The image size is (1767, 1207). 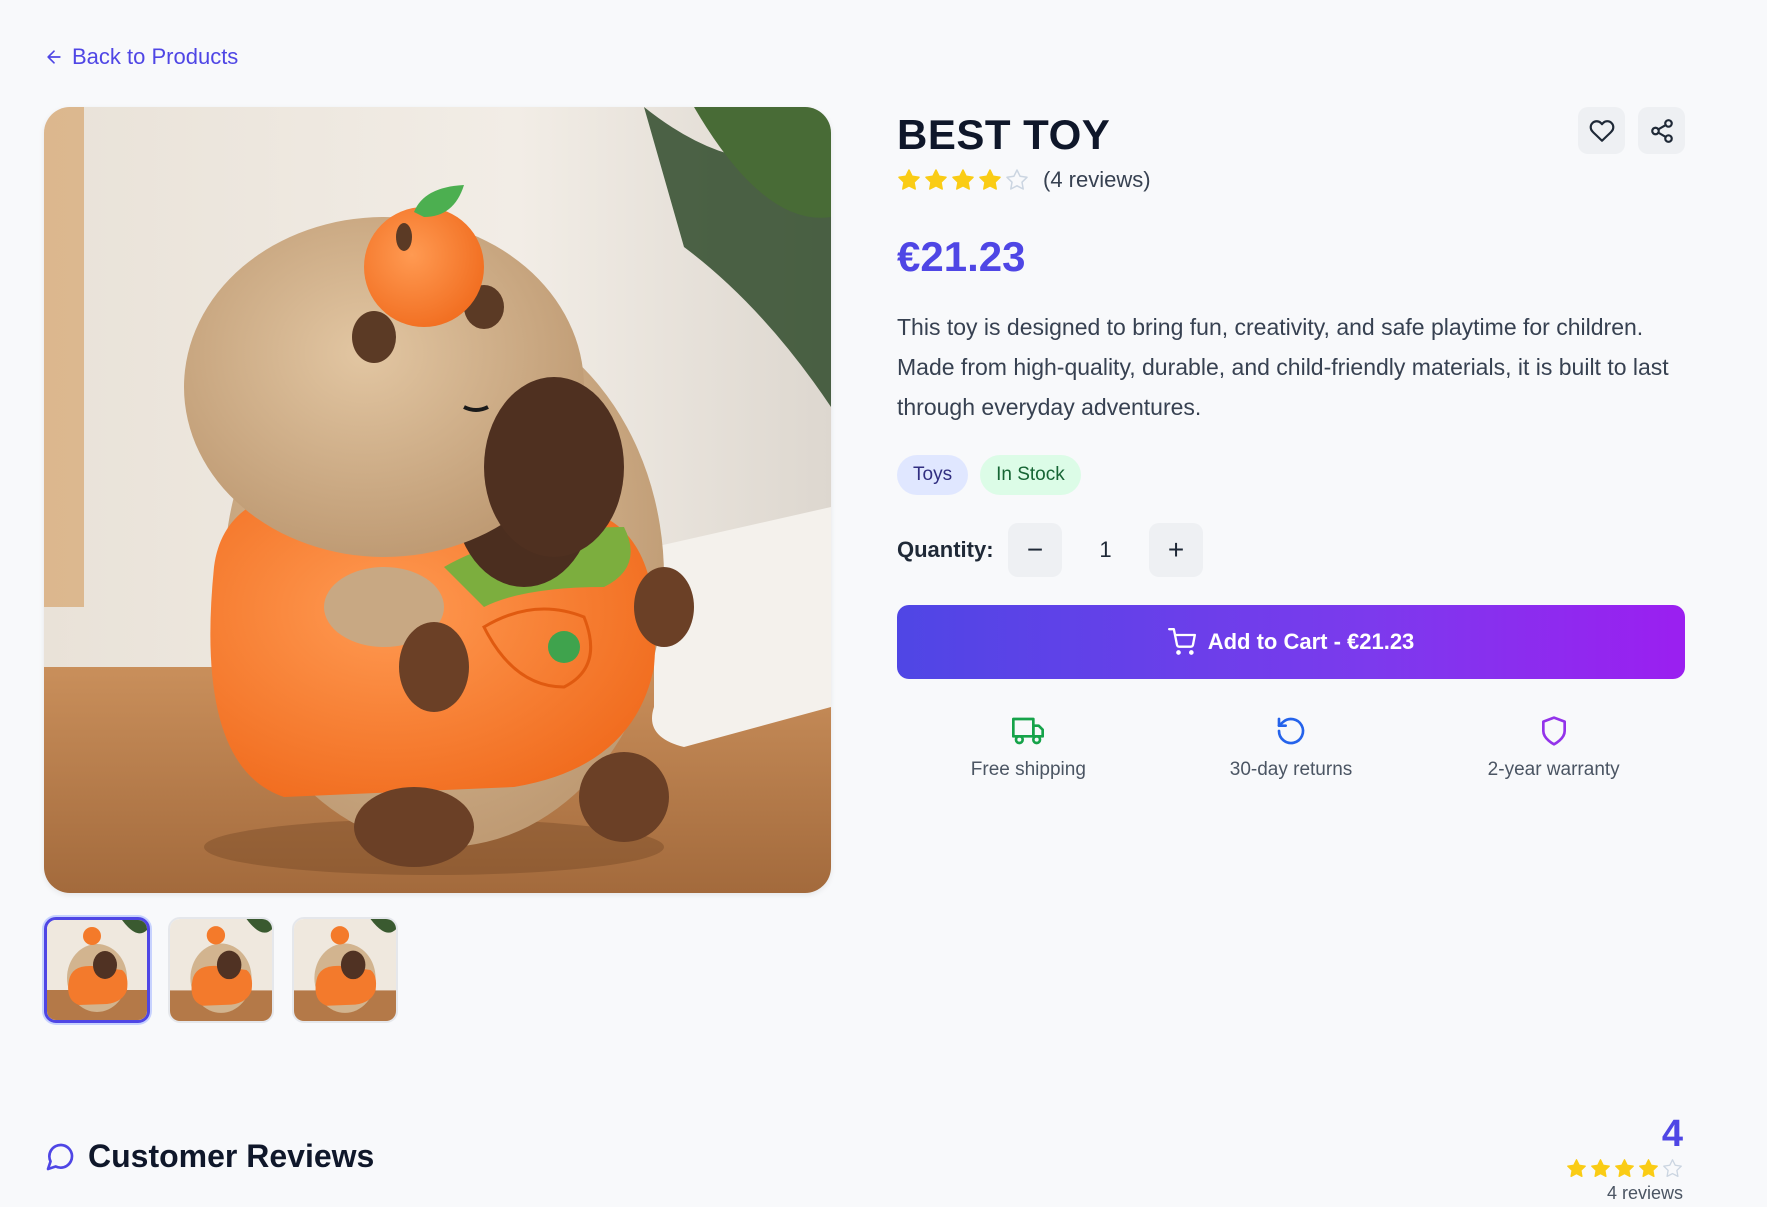 I want to click on product-title: BEST TOY, so click(x=1004, y=134).